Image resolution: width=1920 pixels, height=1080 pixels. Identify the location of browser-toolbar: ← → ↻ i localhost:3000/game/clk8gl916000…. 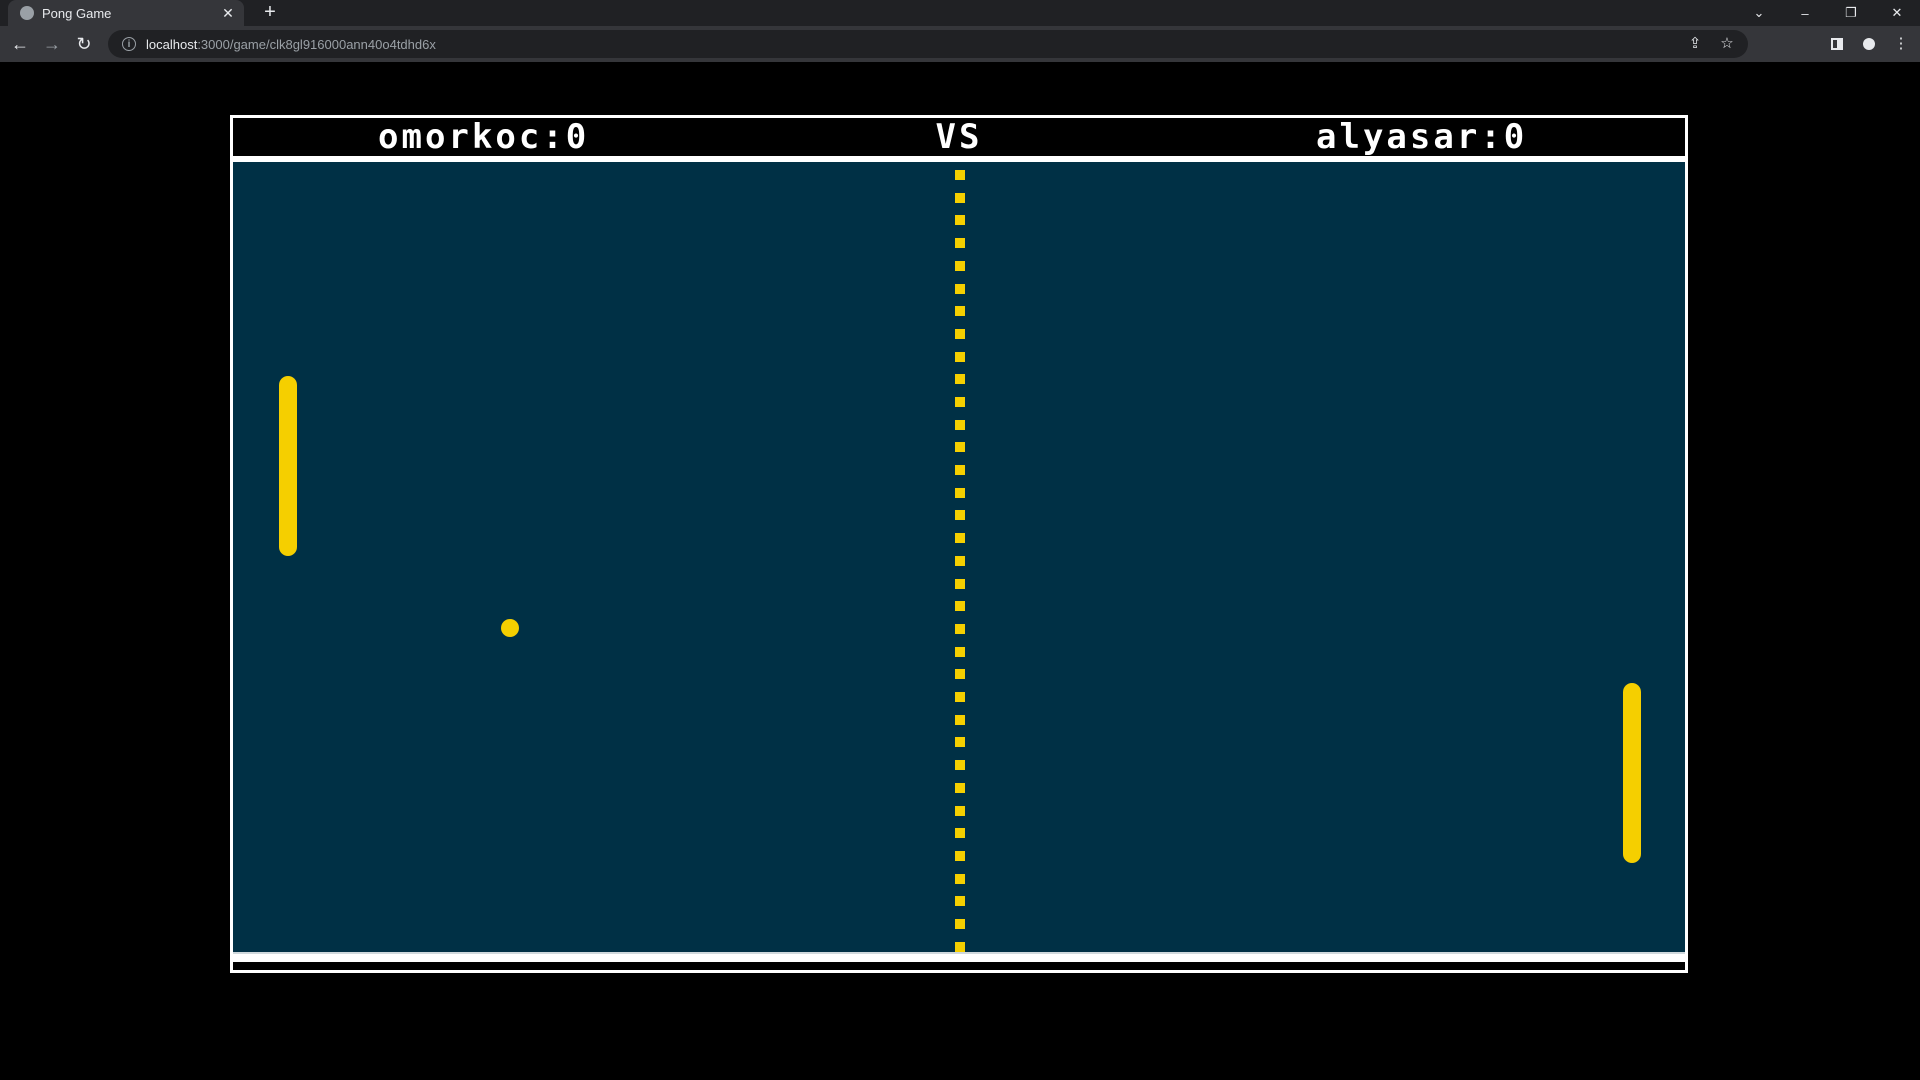
(960, 44).